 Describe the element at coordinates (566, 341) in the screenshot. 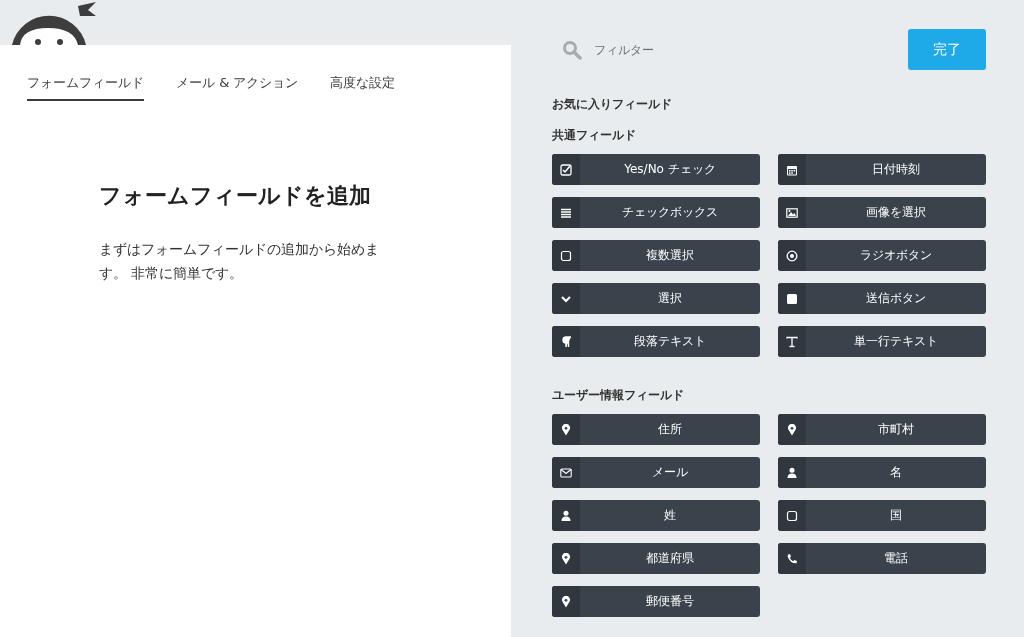

I see `pilcrow-icon` at that location.